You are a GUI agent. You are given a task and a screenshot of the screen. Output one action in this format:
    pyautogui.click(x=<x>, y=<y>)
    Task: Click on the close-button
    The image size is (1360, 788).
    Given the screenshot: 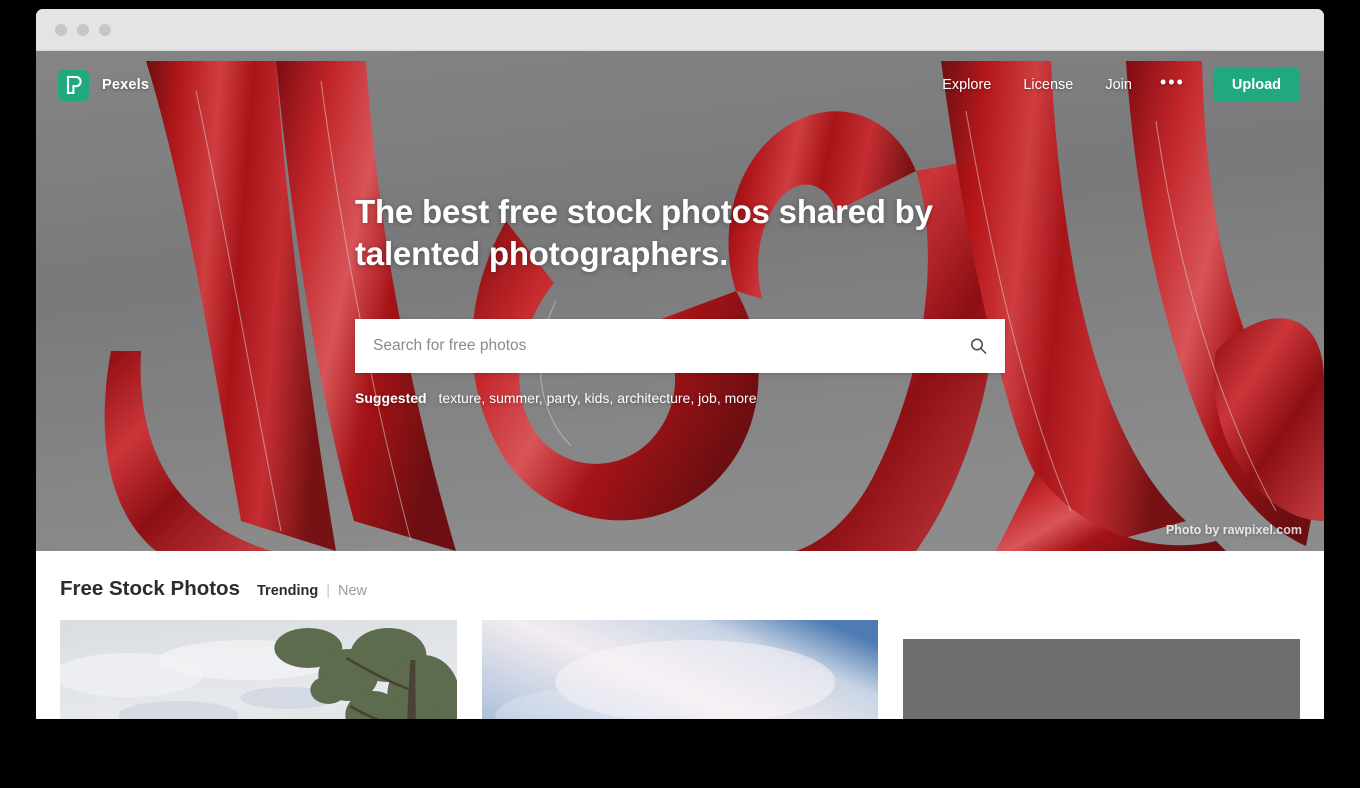 What is the action you would take?
    pyautogui.click(x=61, y=29)
    